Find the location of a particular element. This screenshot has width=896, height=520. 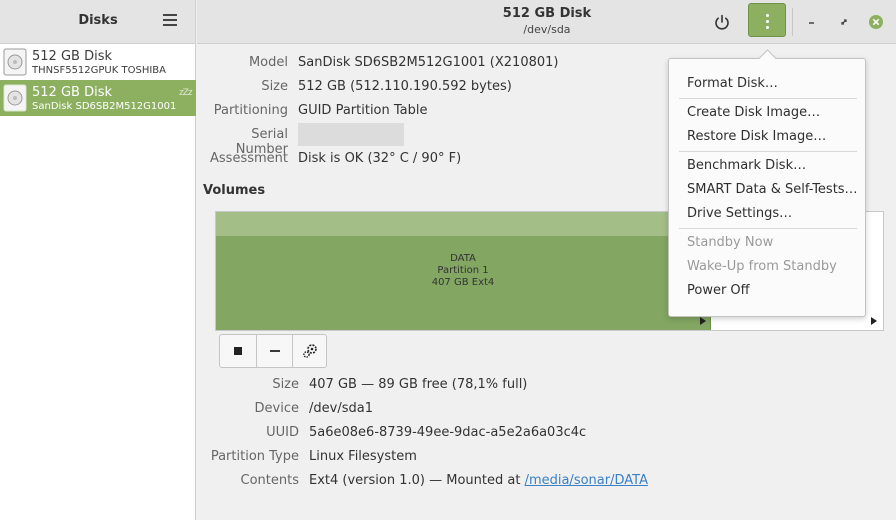

stop-icon is located at coordinates (238, 351).